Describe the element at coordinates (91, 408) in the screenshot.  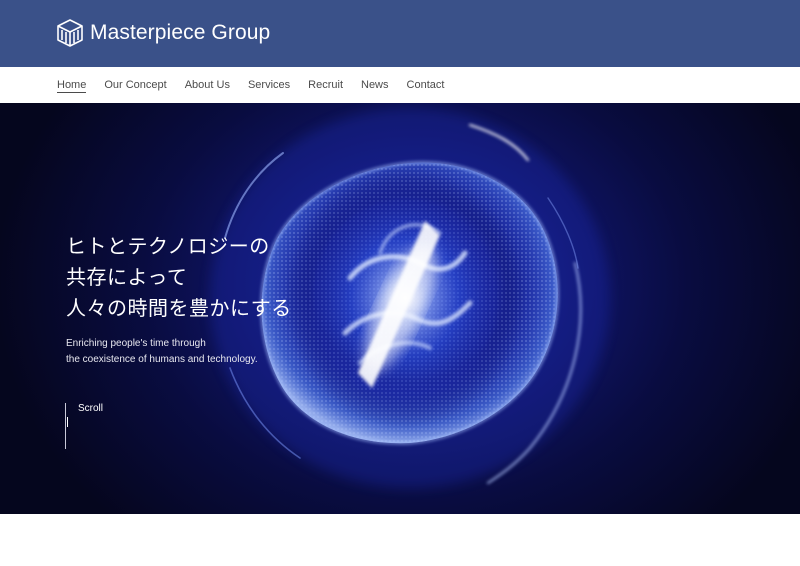
I see `scroll-label: Scroll` at that location.